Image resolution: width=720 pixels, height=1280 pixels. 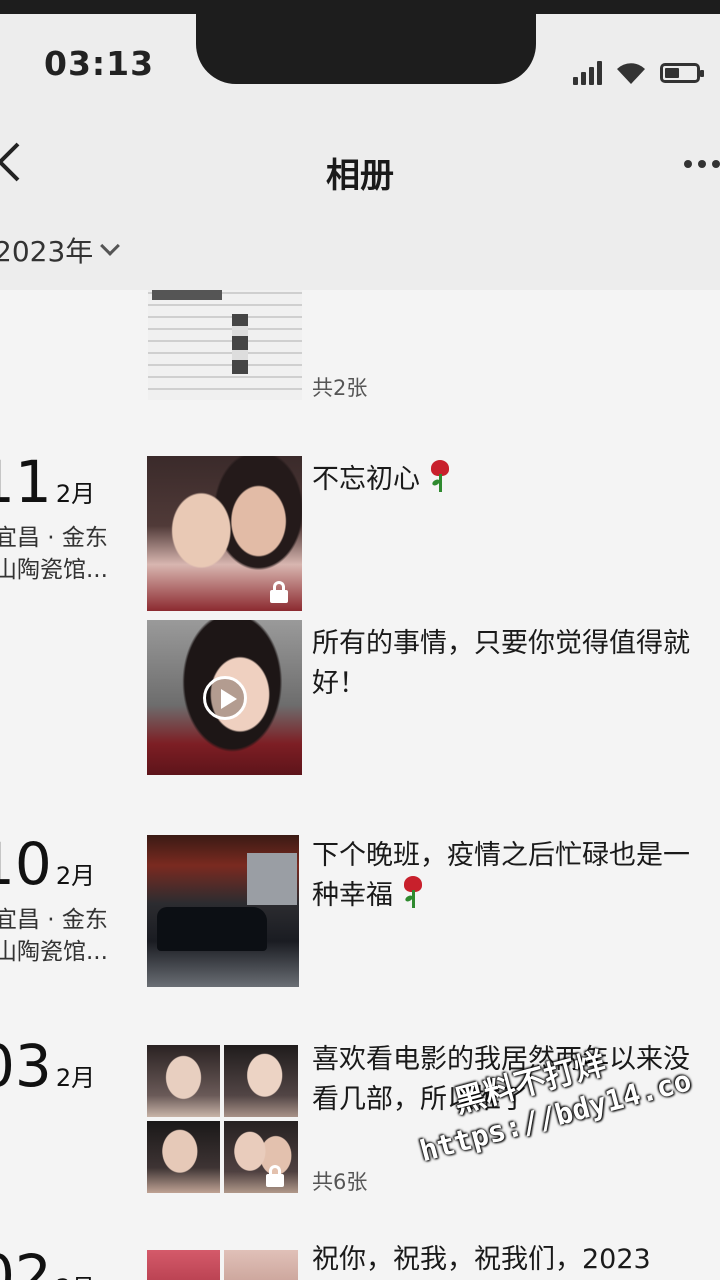 I want to click on date-group-02: 02 2月, so click(x=47, y=1261).